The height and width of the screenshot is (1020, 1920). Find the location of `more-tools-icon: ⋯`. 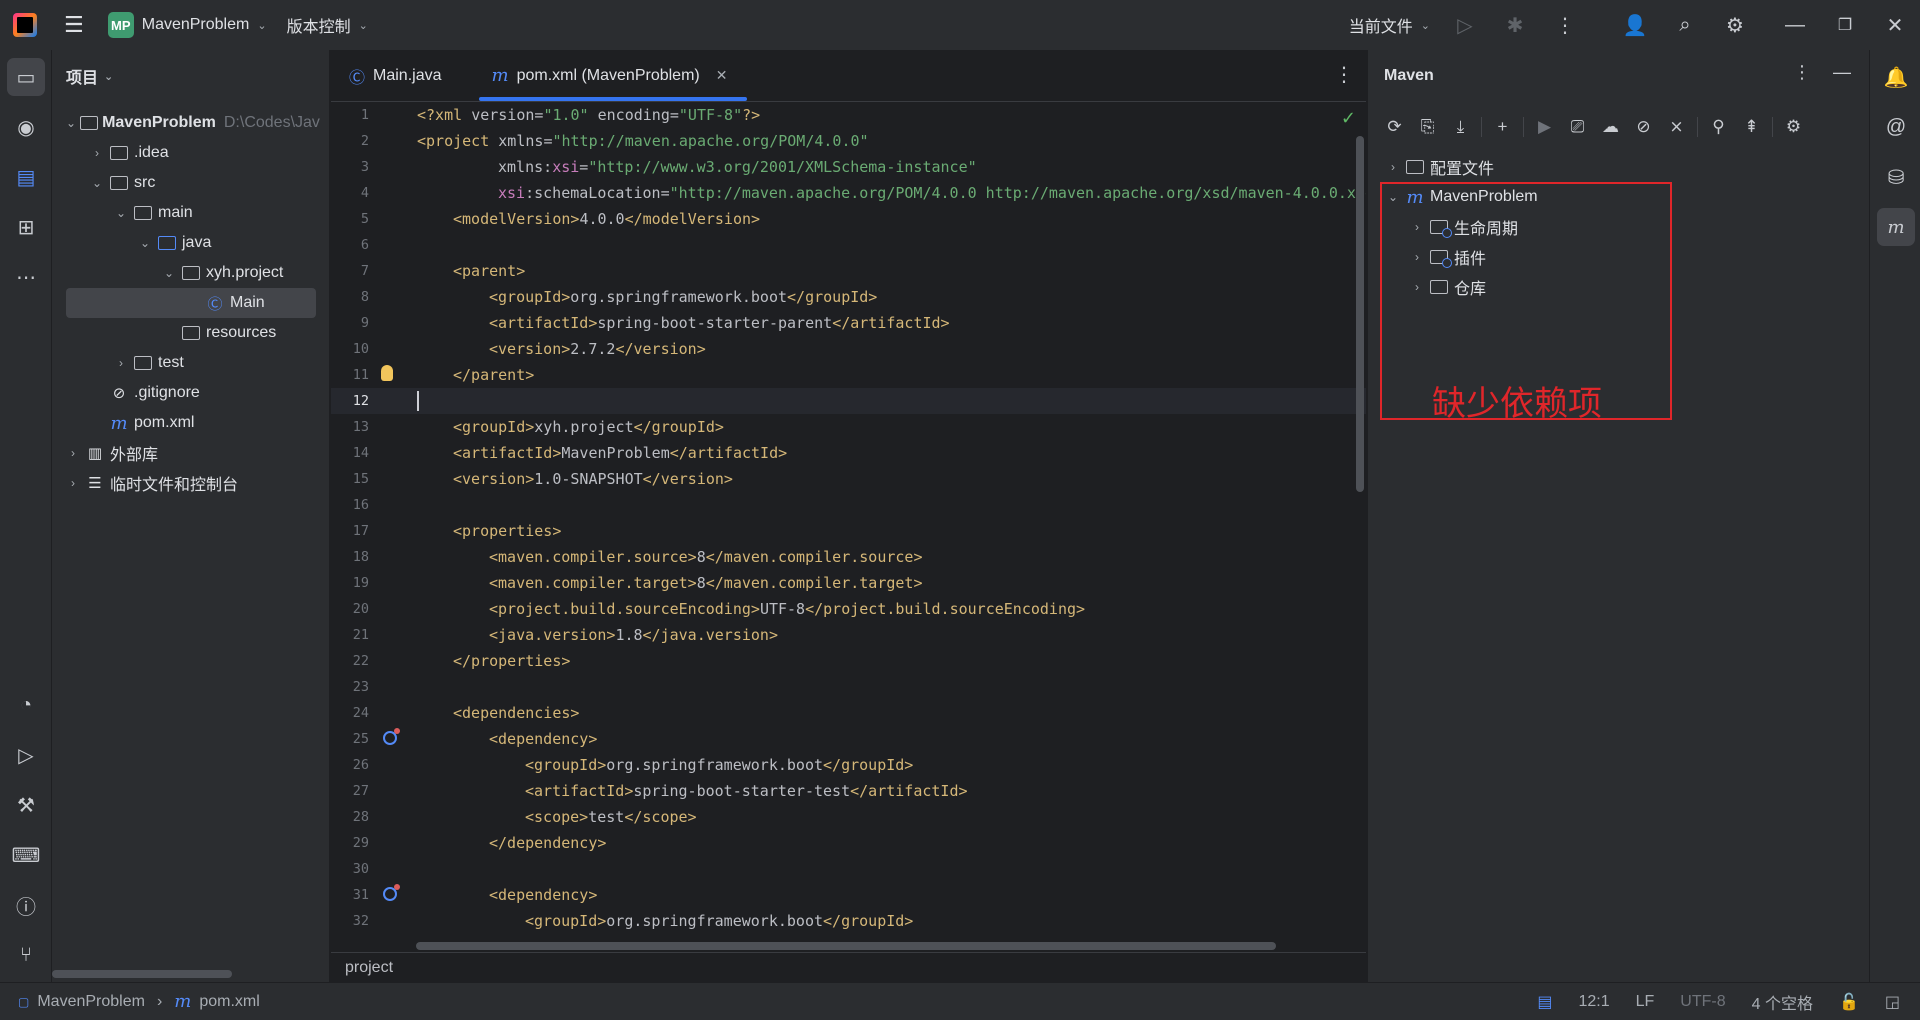

more-tools-icon: ⋯ is located at coordinates (26, 277).